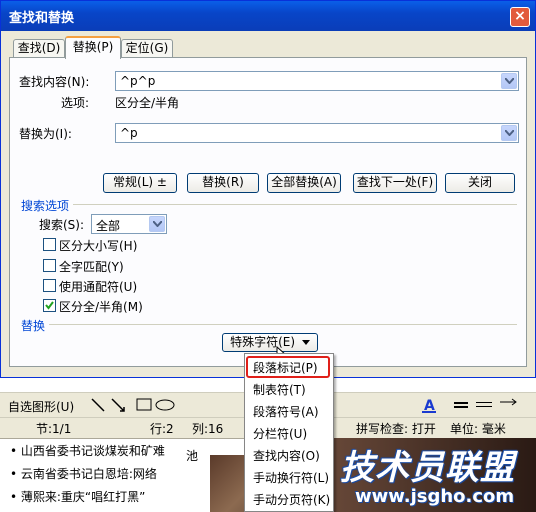 The width and height of the screenshot is (536, 512). I want to click on match-case-checkbox, so click(49, 244).